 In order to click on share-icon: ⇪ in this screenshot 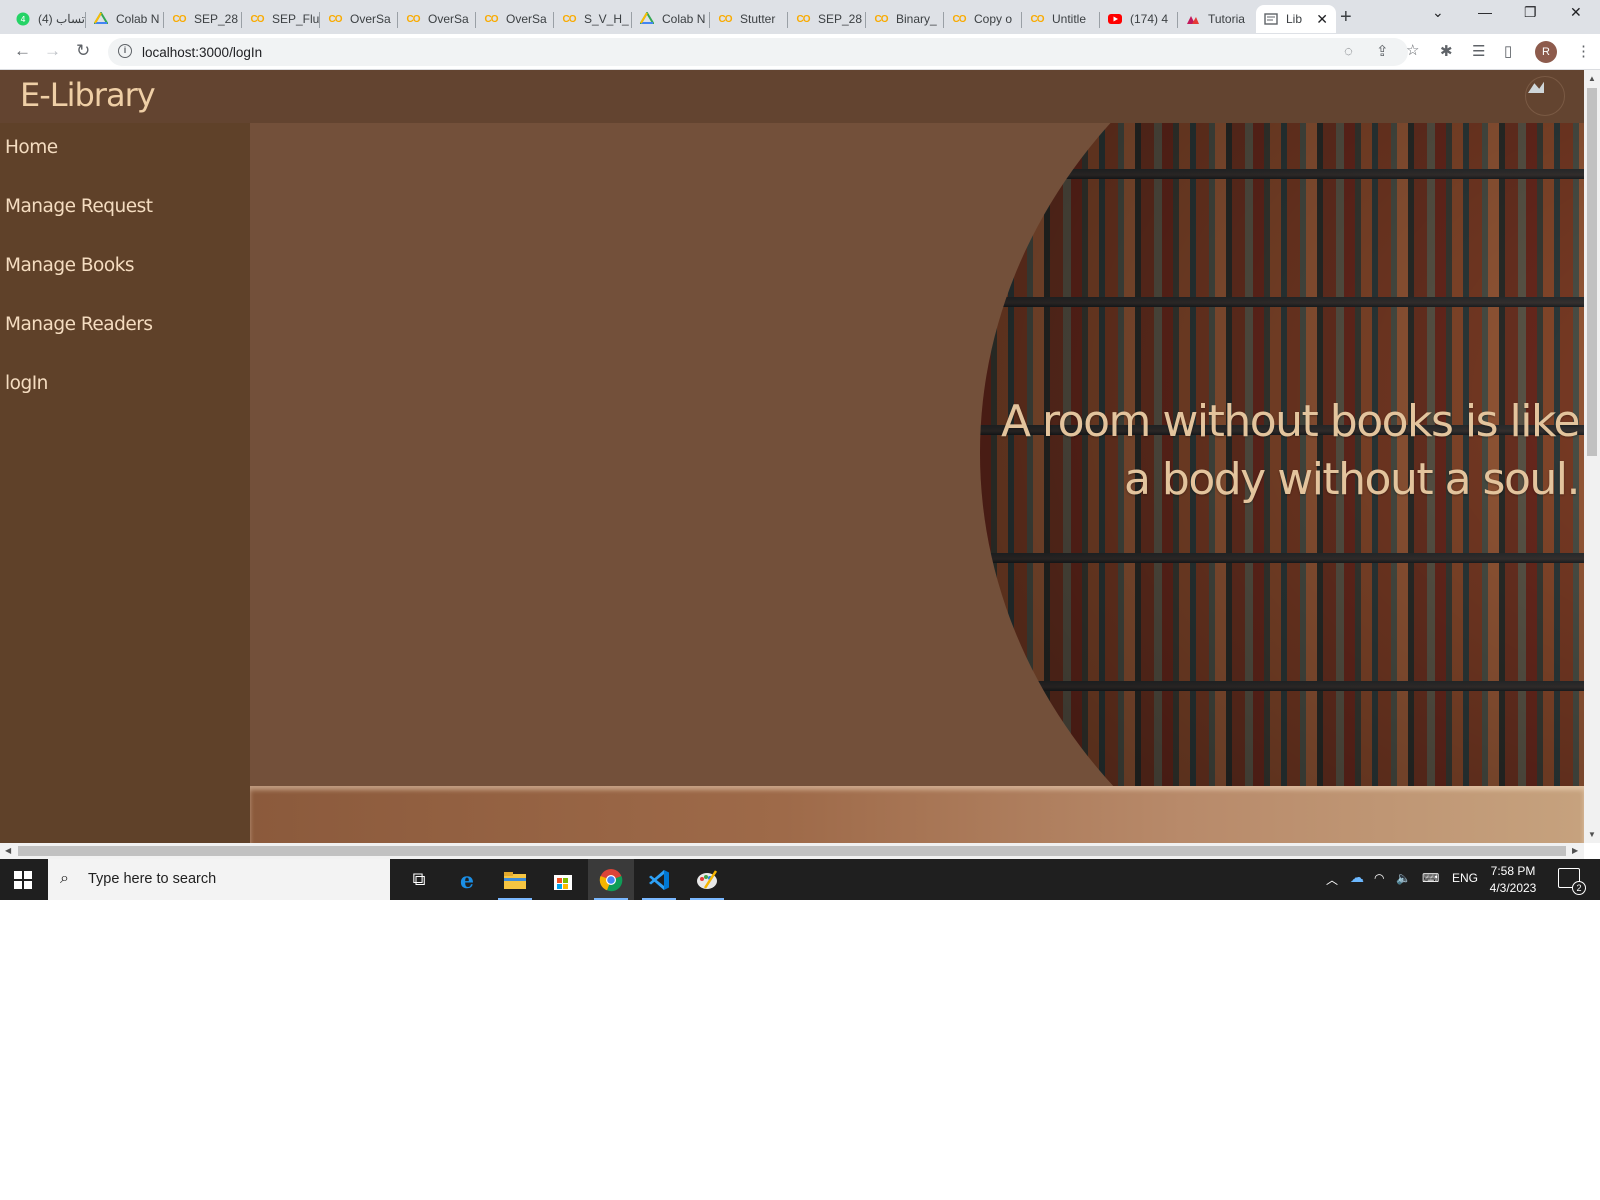, I will do `click(1382, 52)`.